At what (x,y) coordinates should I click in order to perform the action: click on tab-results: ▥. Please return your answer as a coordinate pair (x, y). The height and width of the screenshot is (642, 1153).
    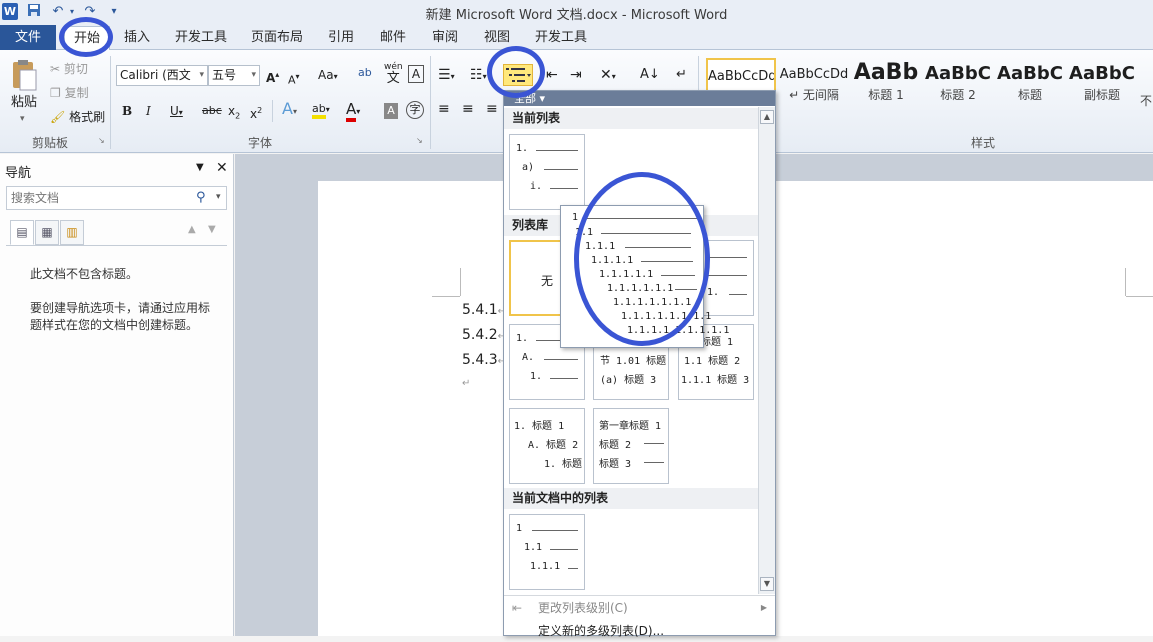
    Looking at the image, I should click on (72, 232).